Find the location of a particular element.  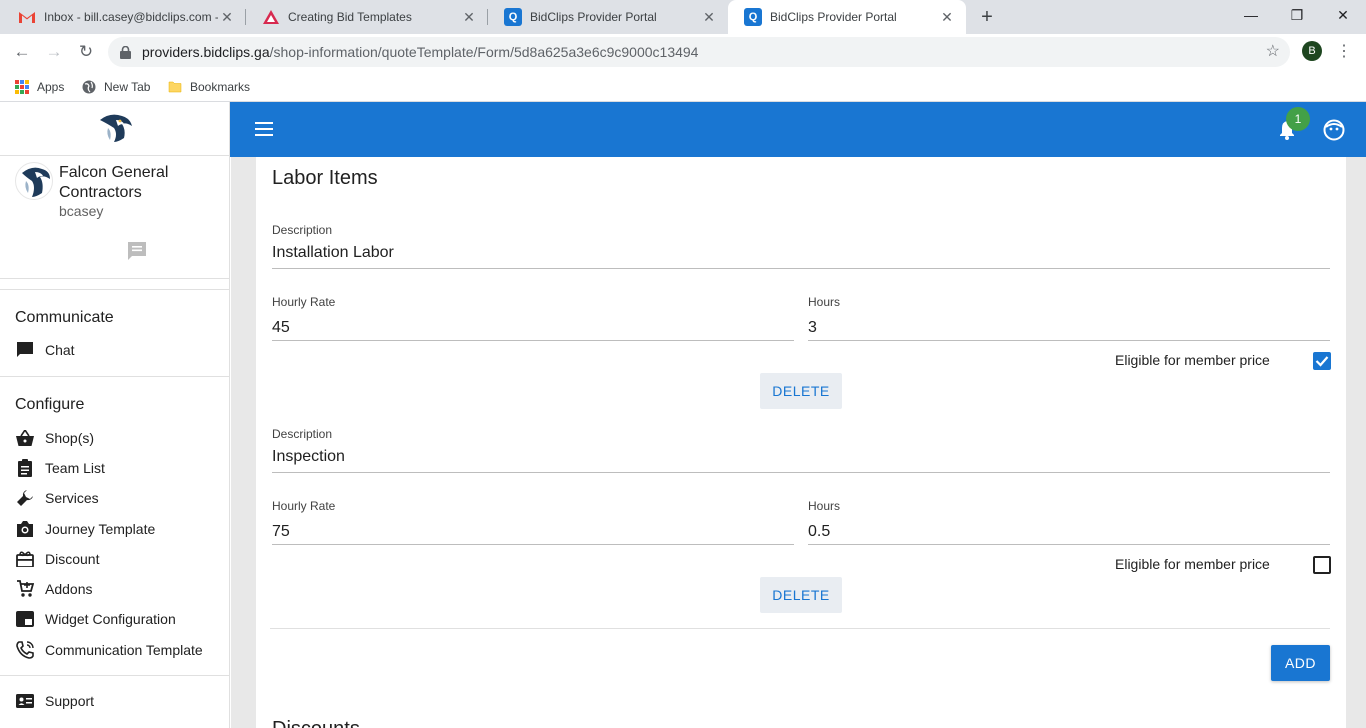

hourly-rate-field: 45 is located at coordinates (281, 328).